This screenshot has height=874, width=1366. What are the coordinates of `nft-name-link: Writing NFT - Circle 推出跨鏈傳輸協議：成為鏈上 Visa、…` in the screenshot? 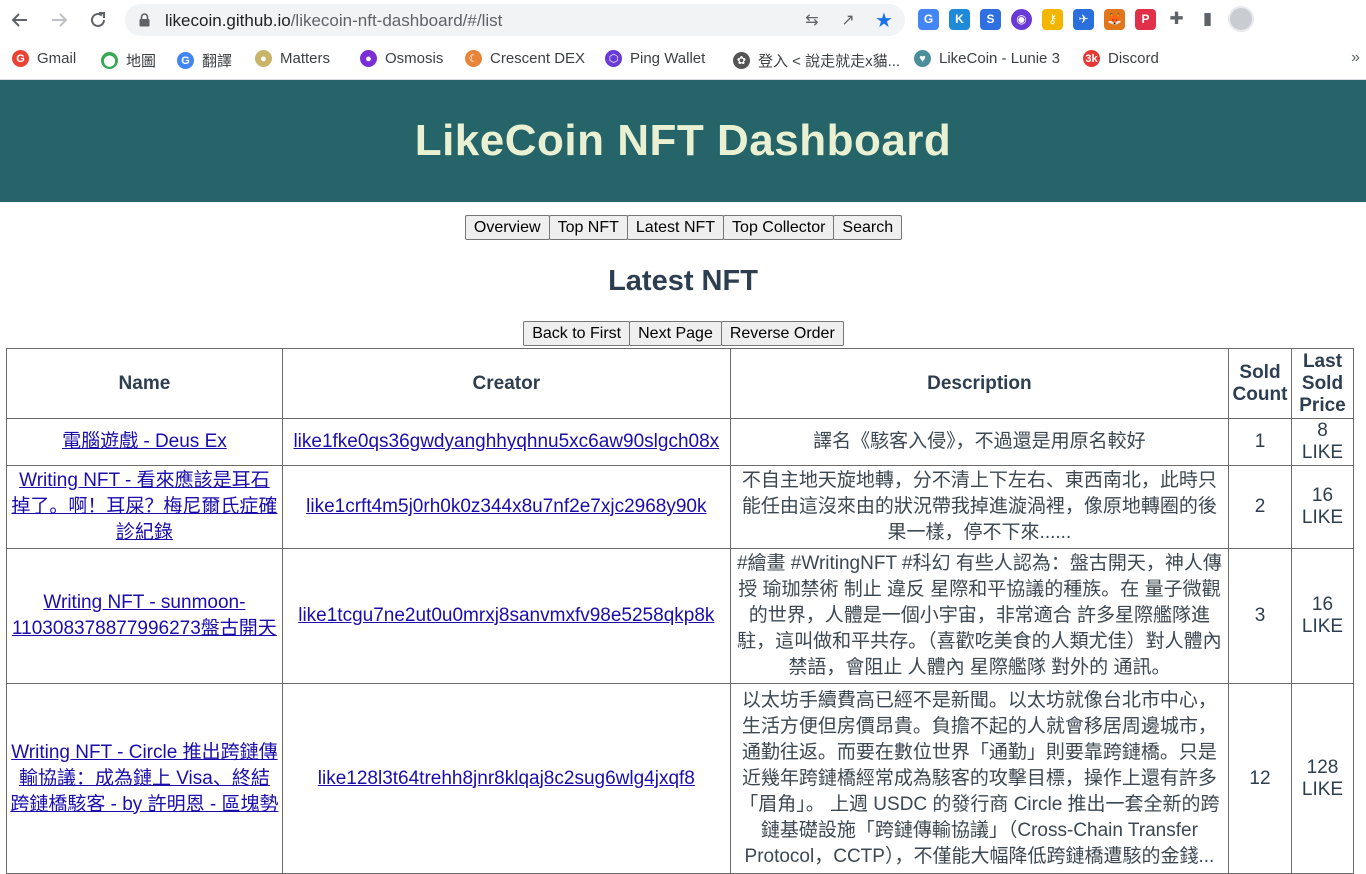 It's located at (144, 778).